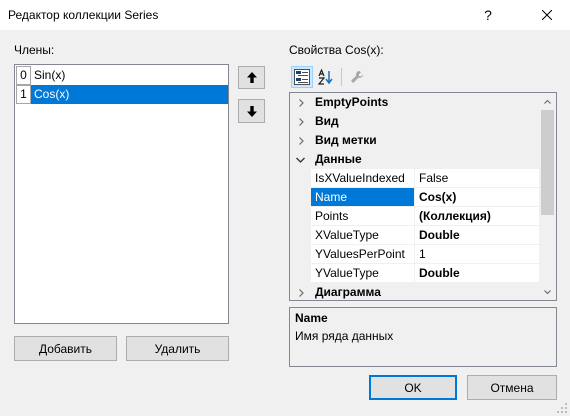  I want to click on remove-button-label: Удалить, so click(177, 348).